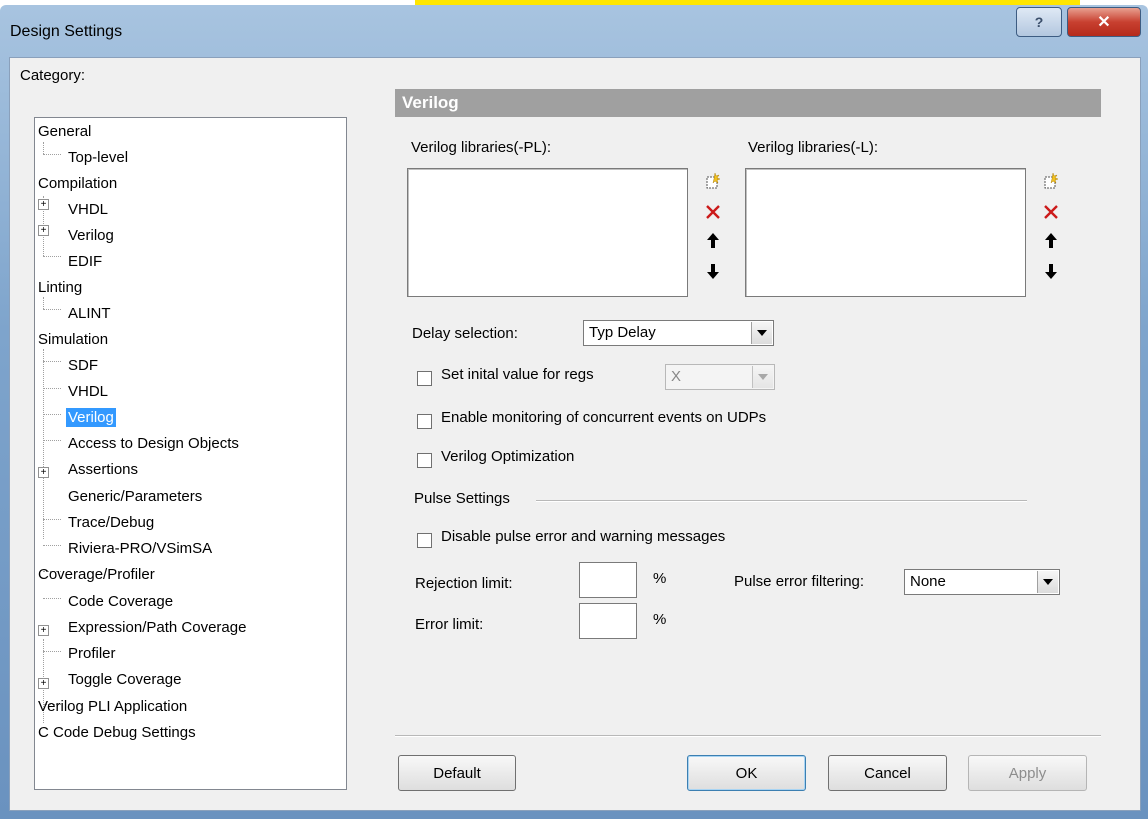 This screenshot has height=819, width=1148. I want to click on tree-item-top-level: Top-level, so click(98, 158).